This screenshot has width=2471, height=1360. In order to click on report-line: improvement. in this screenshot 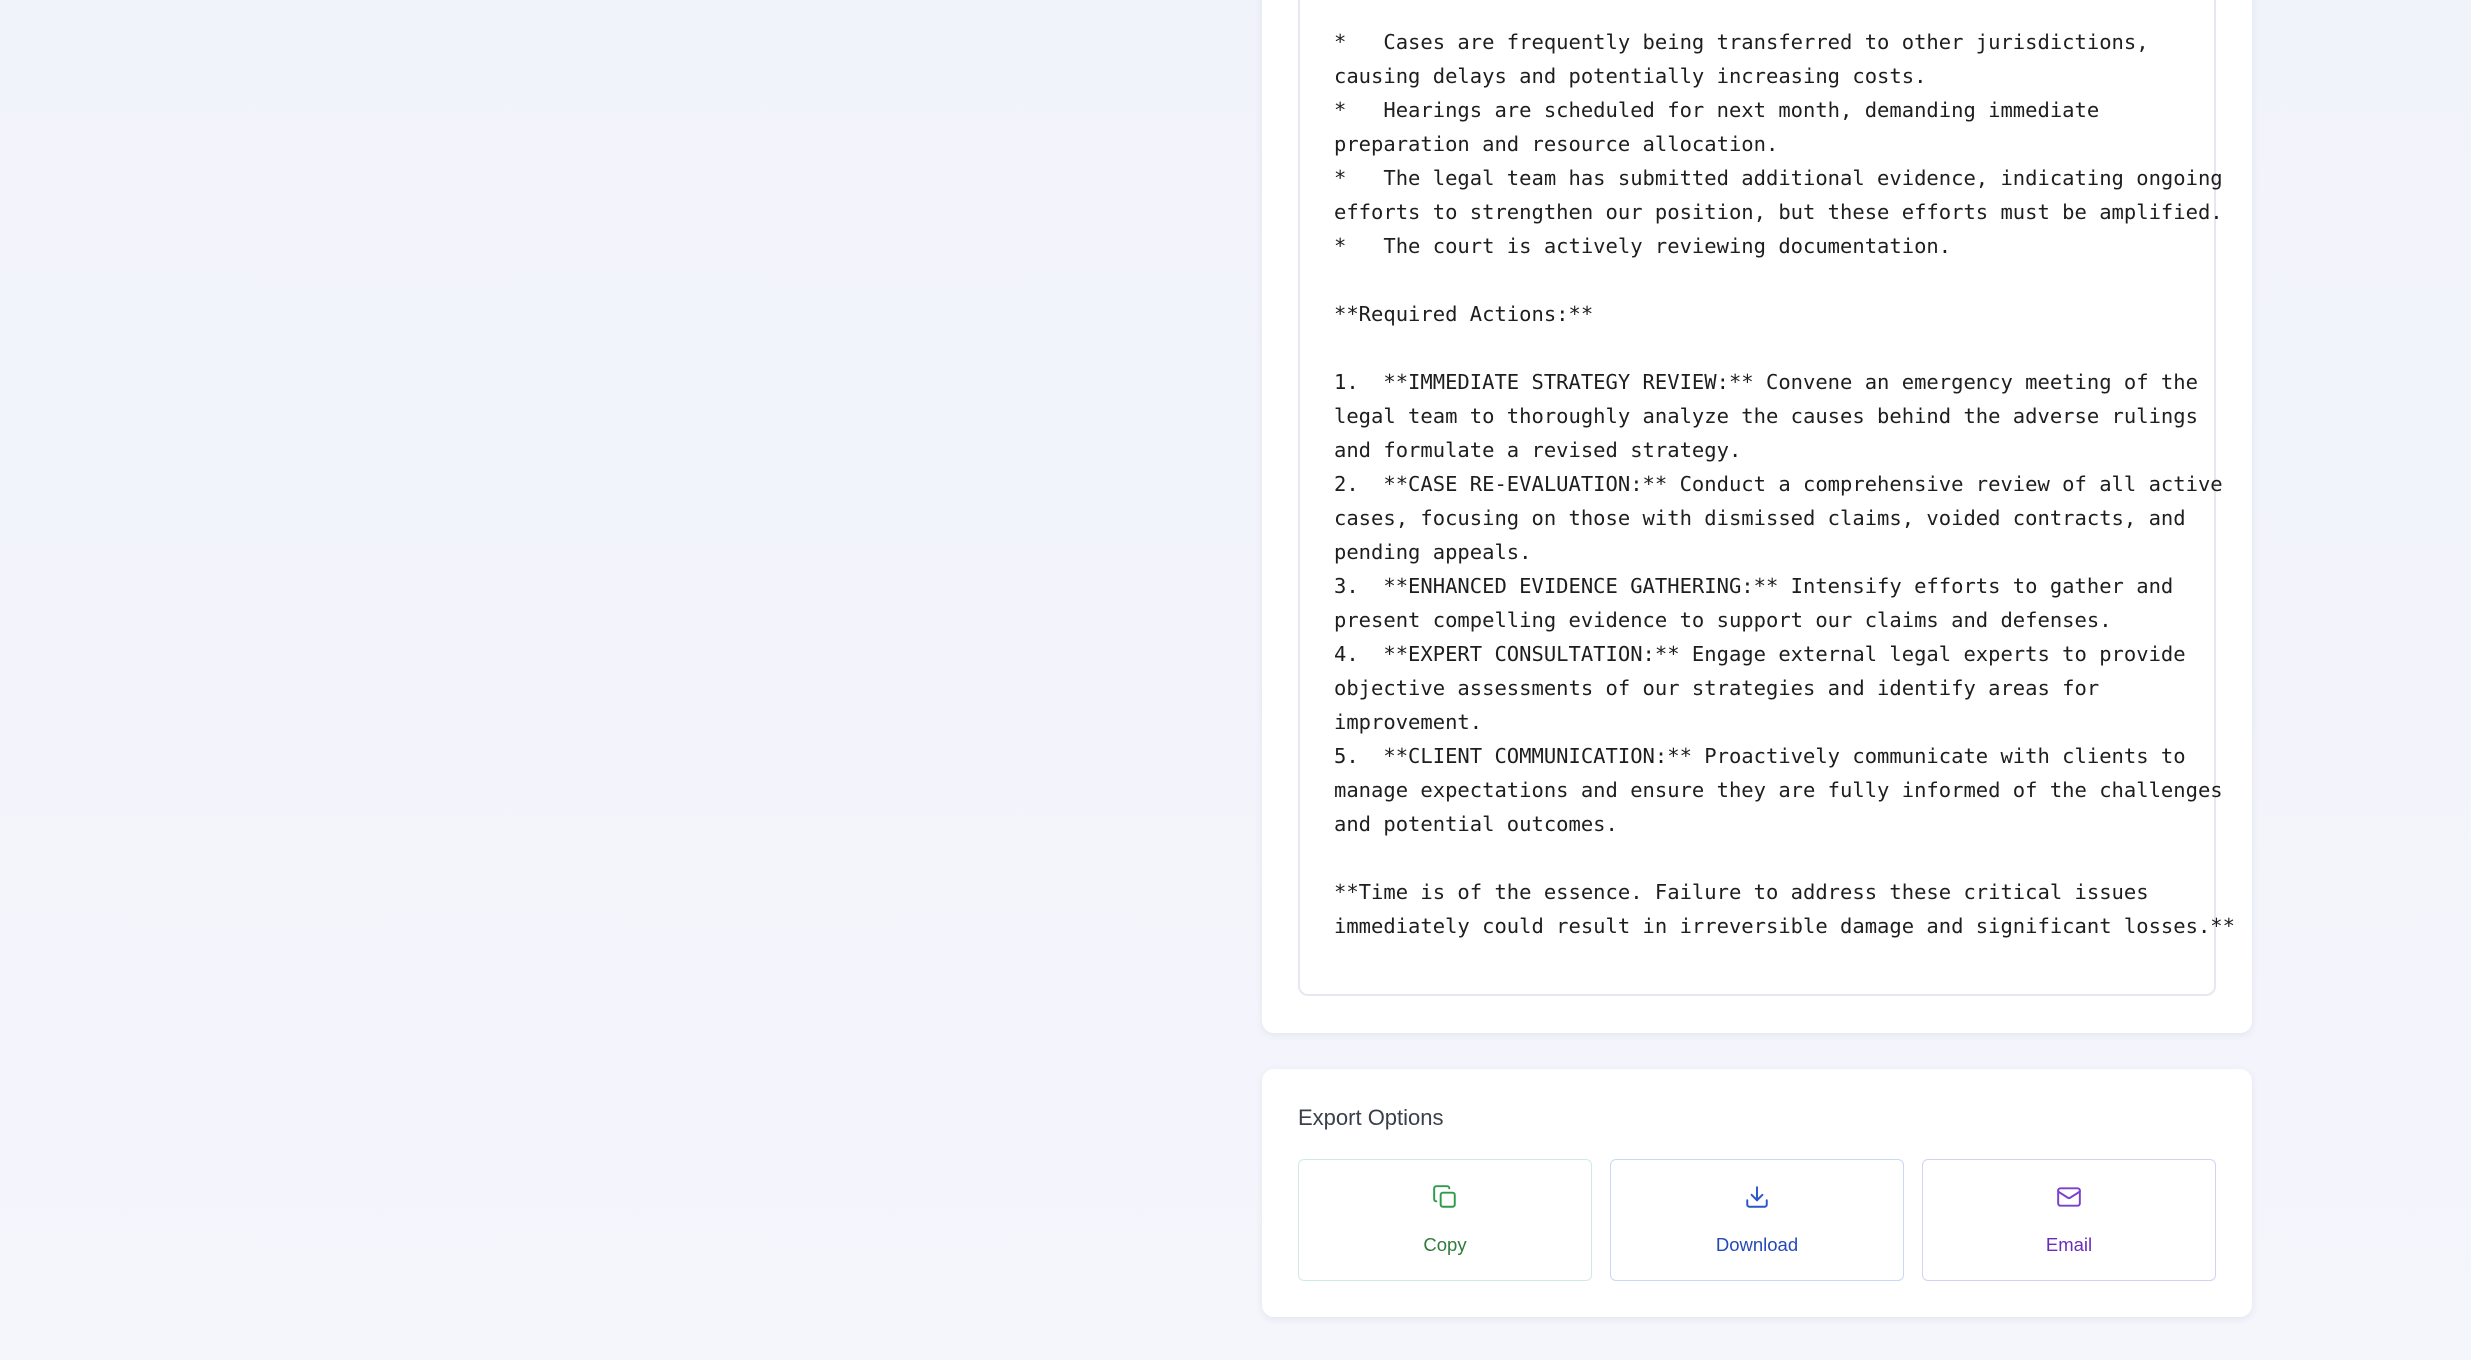, I will do `click(1408, 722)`.